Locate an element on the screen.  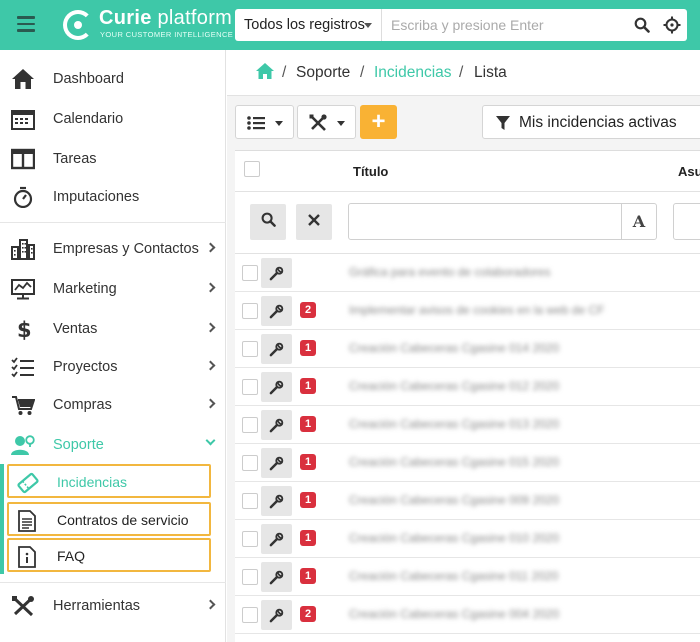
table-row: 1 Creación Cabeceras Cgasine 012 2020 is located at coordinates (467, 387).